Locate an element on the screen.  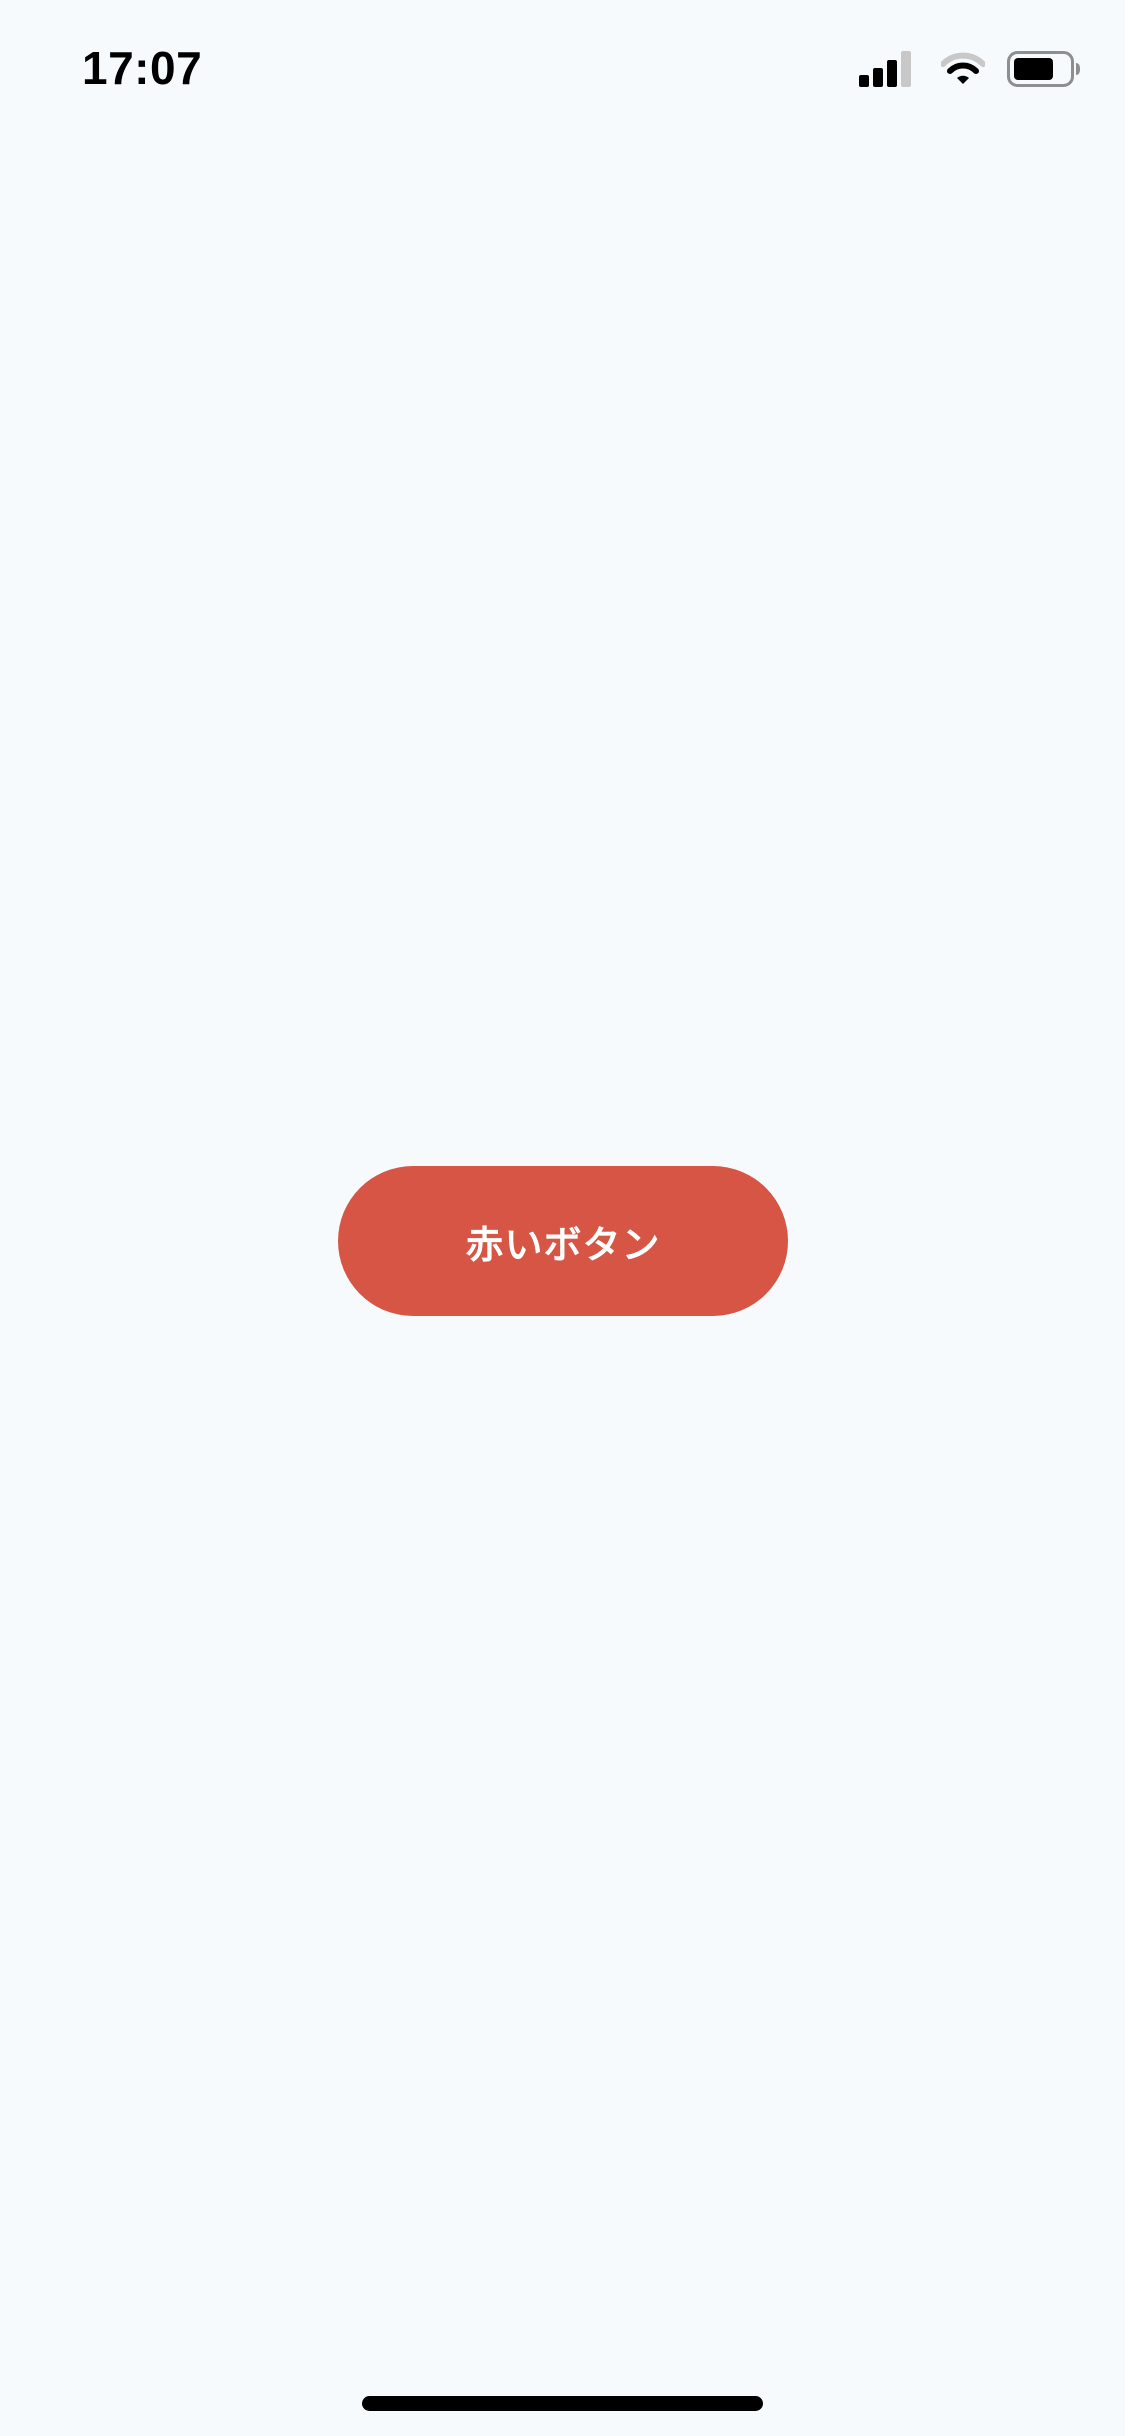
status-icons is located at coordinates (970, 69).